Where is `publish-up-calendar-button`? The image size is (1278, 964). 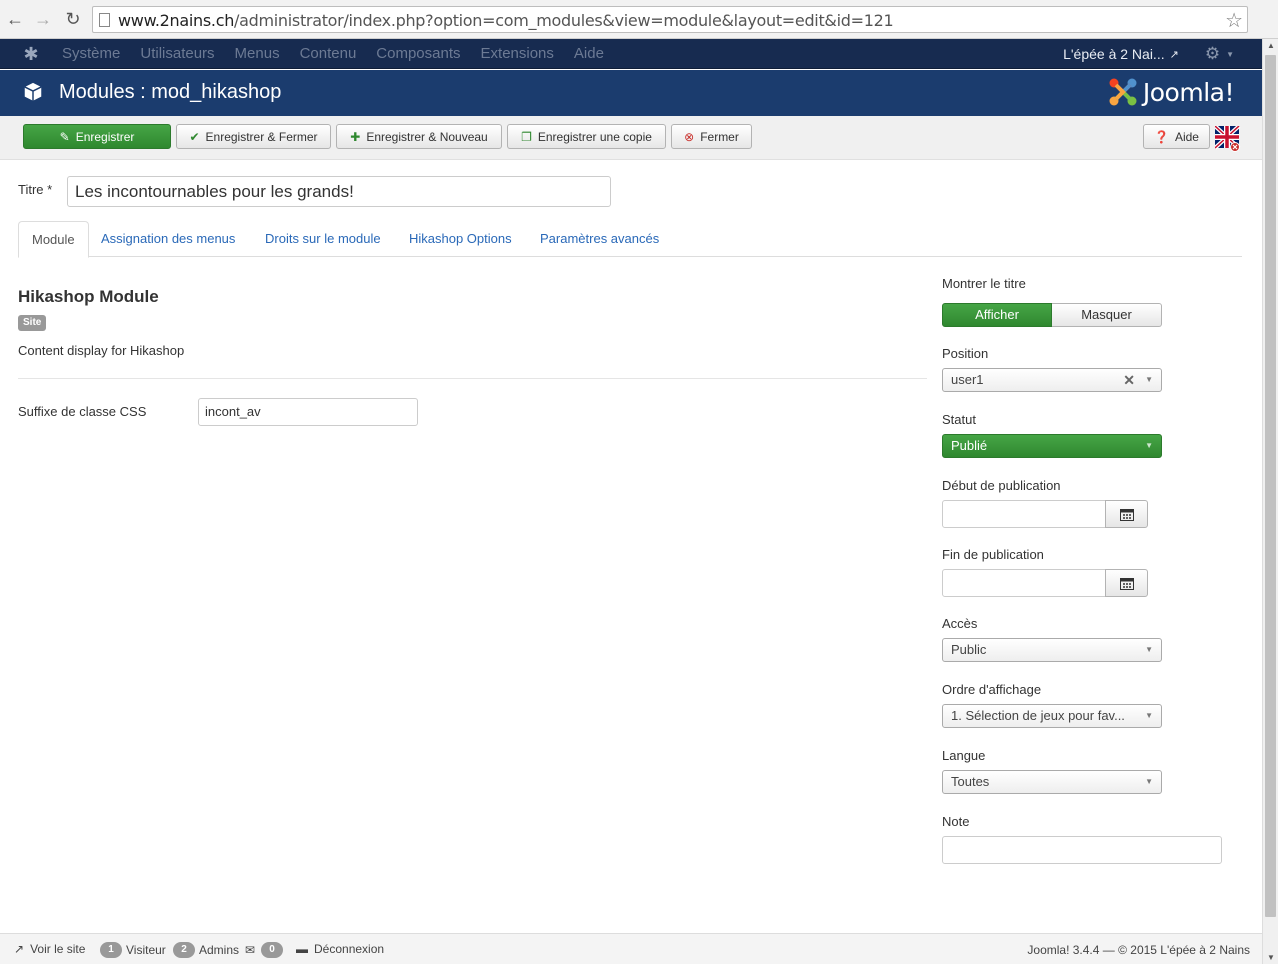 publish-up-calendar-button is located at coordinates (1126, 514).